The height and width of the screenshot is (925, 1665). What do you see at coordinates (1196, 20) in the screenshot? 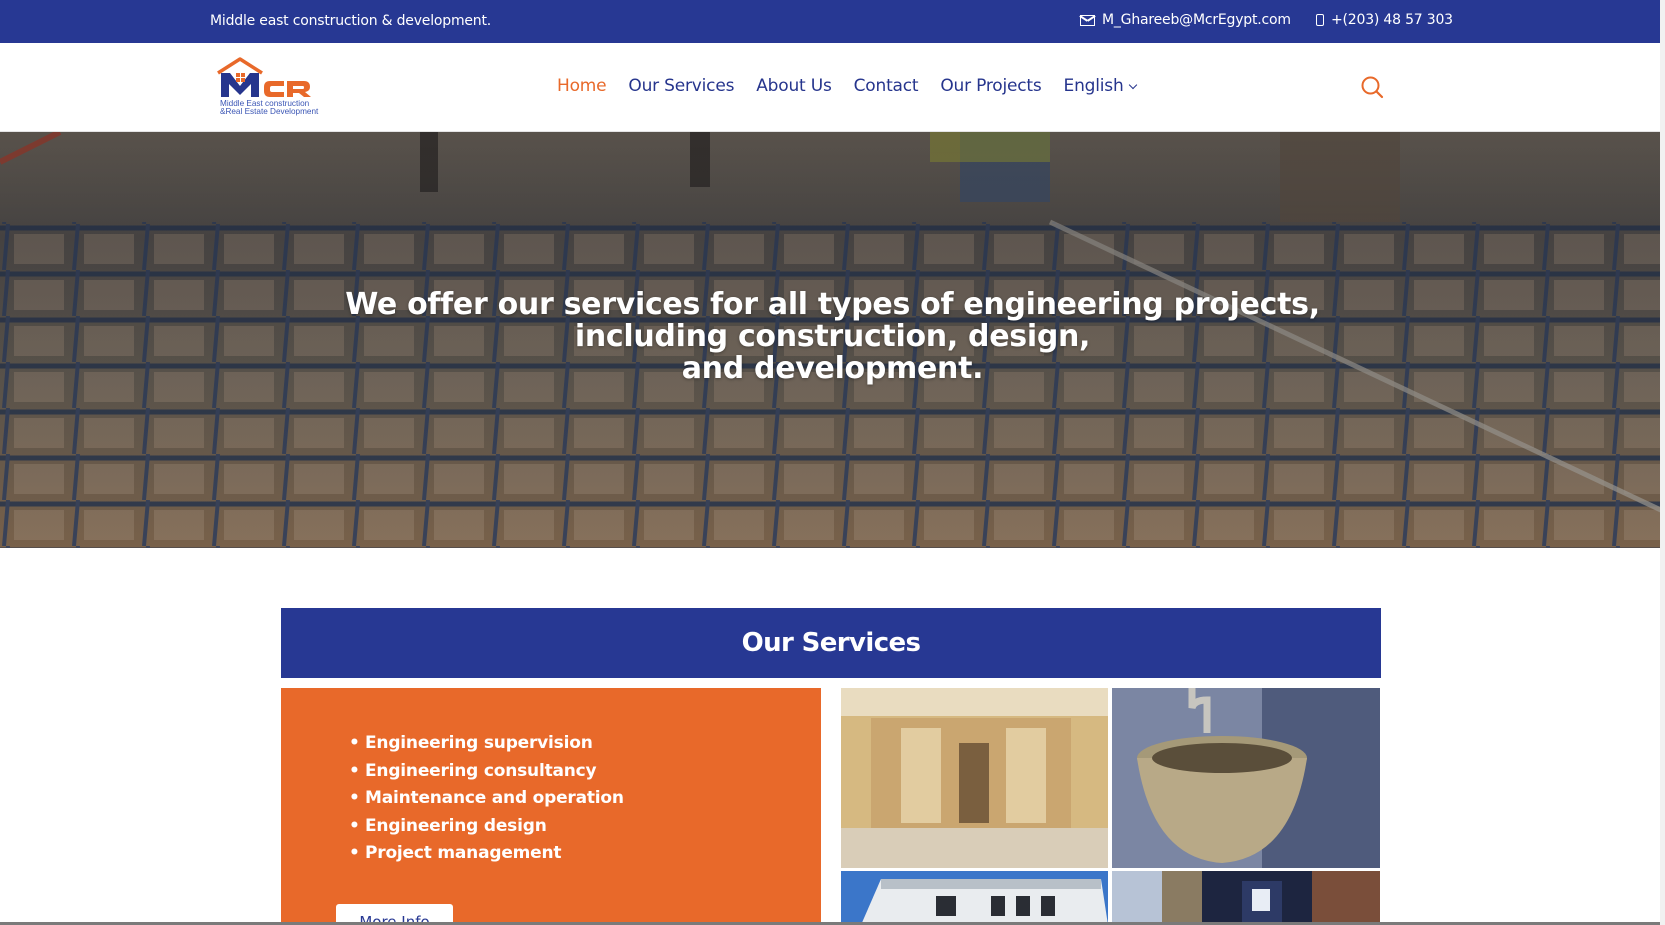
I see `email-address: M_Ghareeb@McrEgypt.com` at bounding box center [1196, 20].